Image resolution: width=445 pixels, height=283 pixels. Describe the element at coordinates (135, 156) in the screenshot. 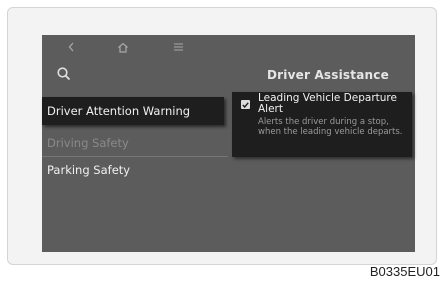

I see `divider` at that location.